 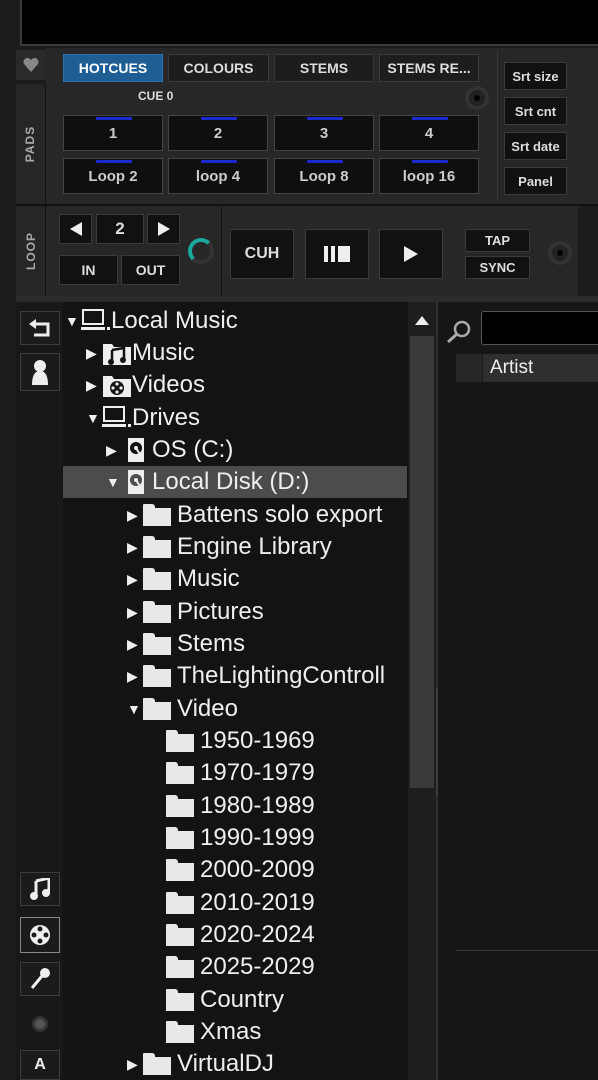 I want to click on tap-button: TAP, so click(x=497, y=240).